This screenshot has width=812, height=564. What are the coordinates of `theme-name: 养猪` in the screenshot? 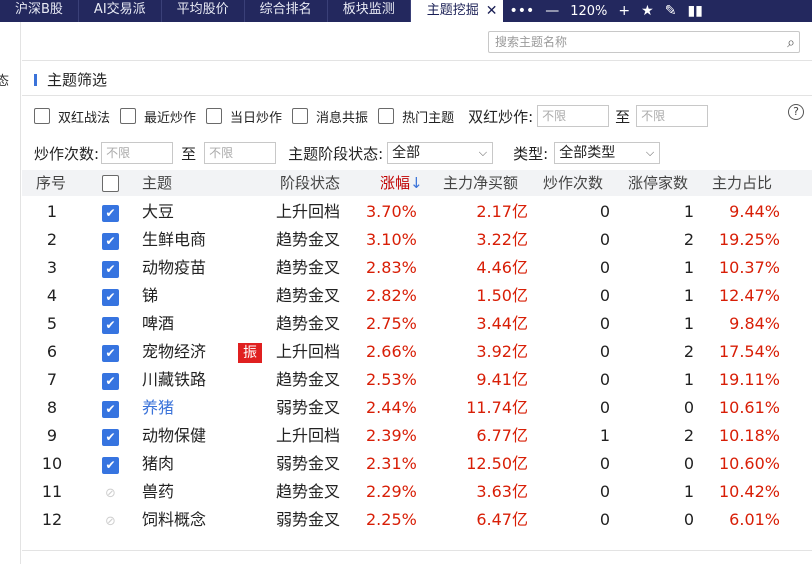 It's located at (158, 408).